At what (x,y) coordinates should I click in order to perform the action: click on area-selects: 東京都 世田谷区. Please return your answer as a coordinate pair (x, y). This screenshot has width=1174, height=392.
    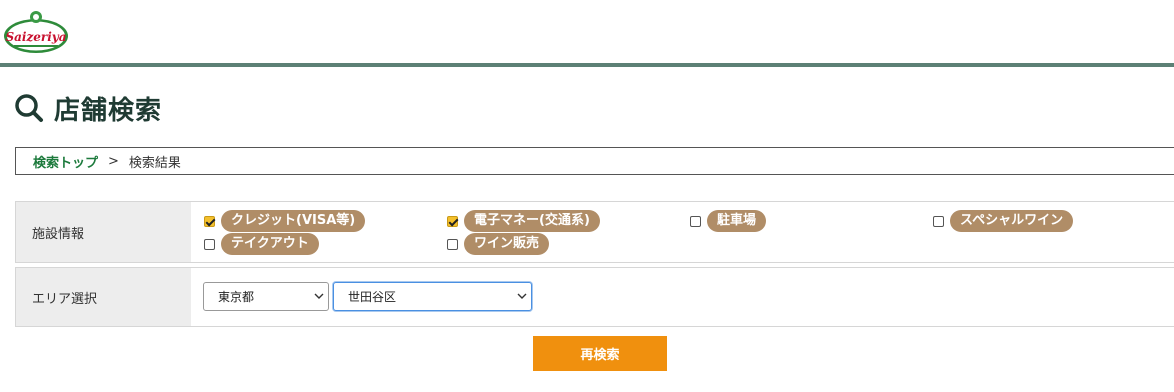
    Looking at the image, I should click on (682, 297).